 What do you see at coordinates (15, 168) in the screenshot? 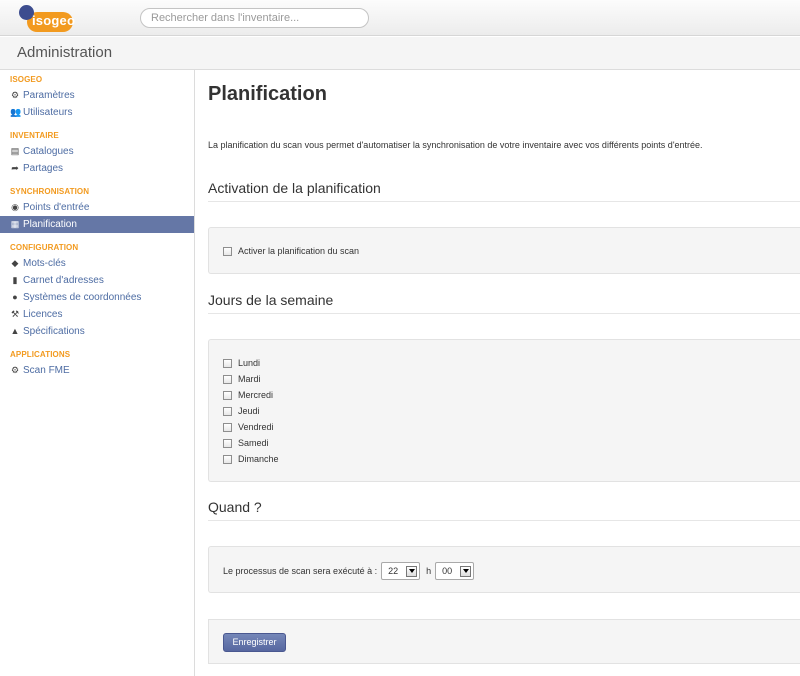
I see `share-icon: ➦` at bounding box center [15, 168].